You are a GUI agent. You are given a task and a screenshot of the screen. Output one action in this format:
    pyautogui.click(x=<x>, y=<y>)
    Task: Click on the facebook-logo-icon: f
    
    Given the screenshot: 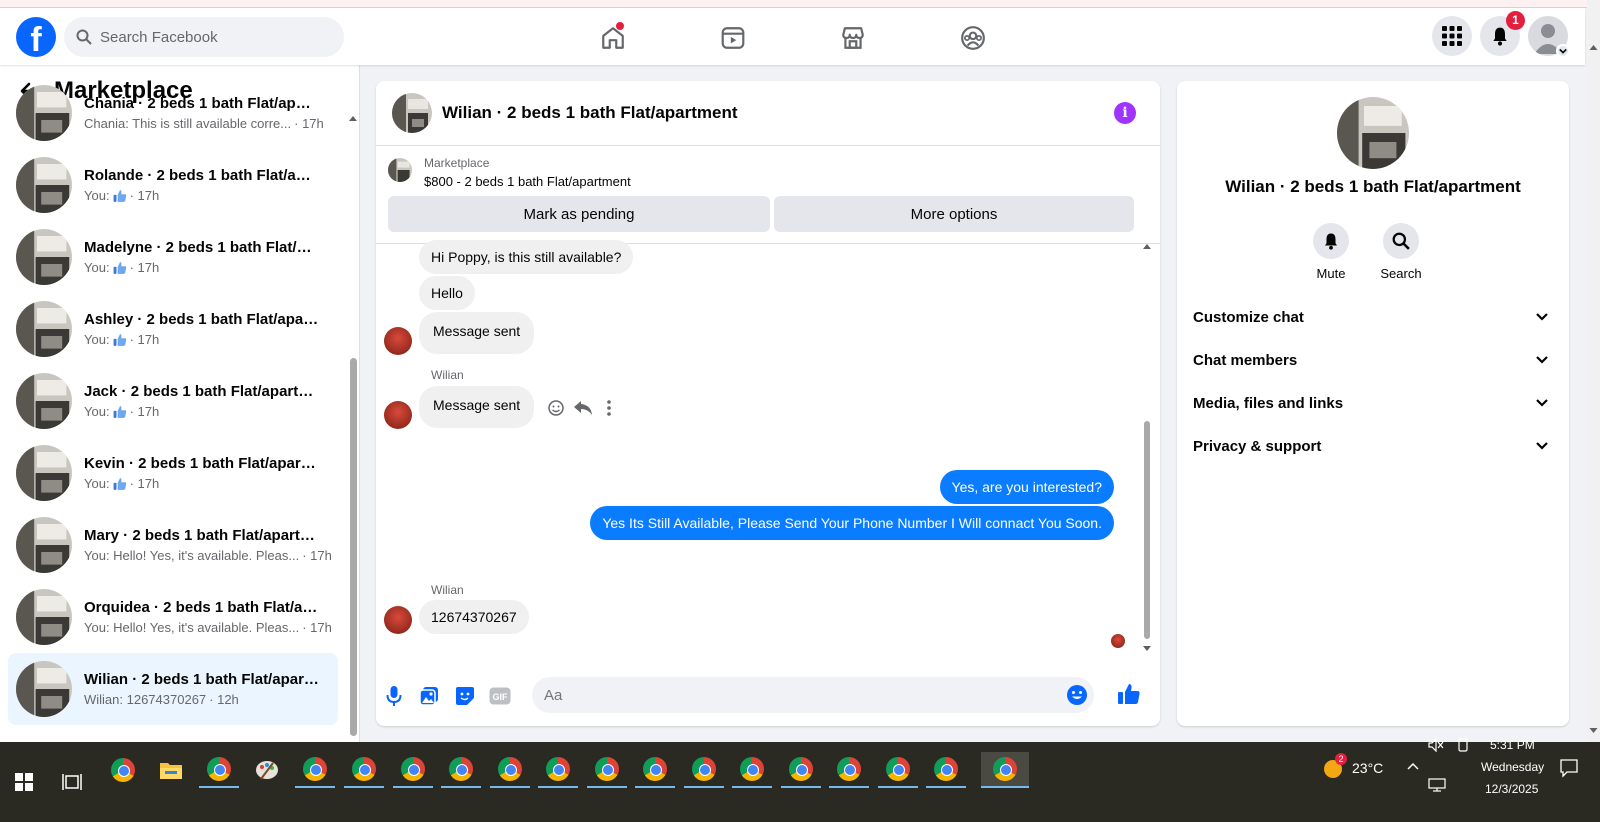 What is the action you would take?
    pyautogui.click(x=36, y=37)
    